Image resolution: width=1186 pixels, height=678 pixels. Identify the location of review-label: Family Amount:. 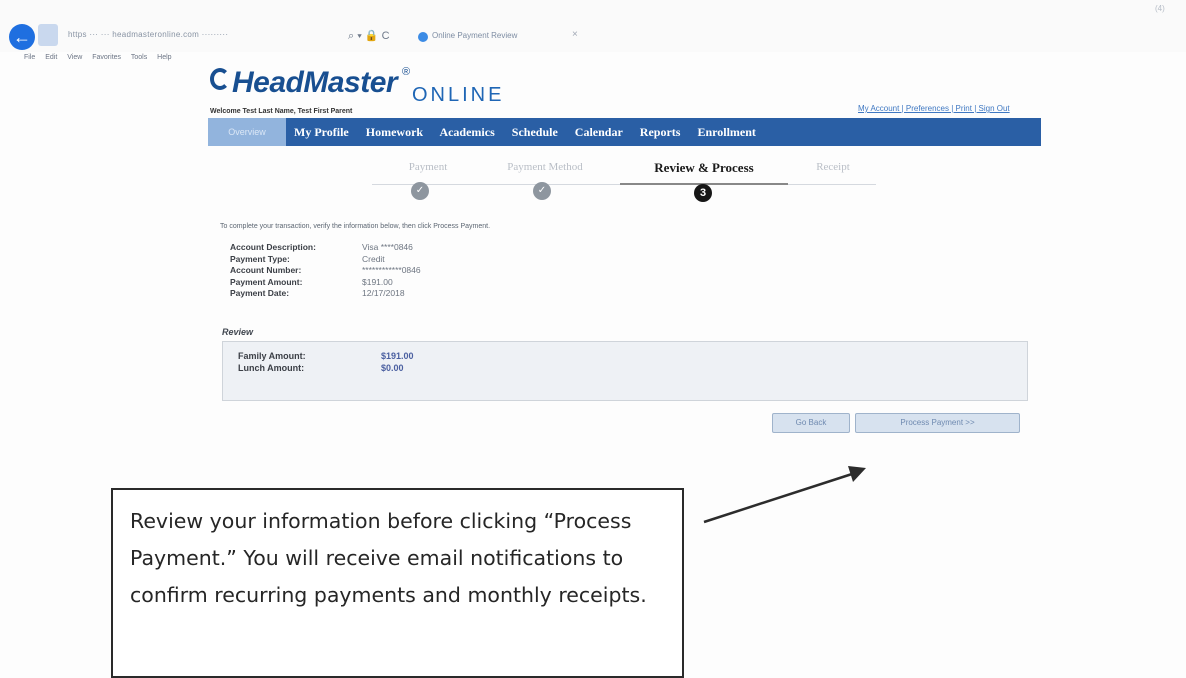
(272, 356).